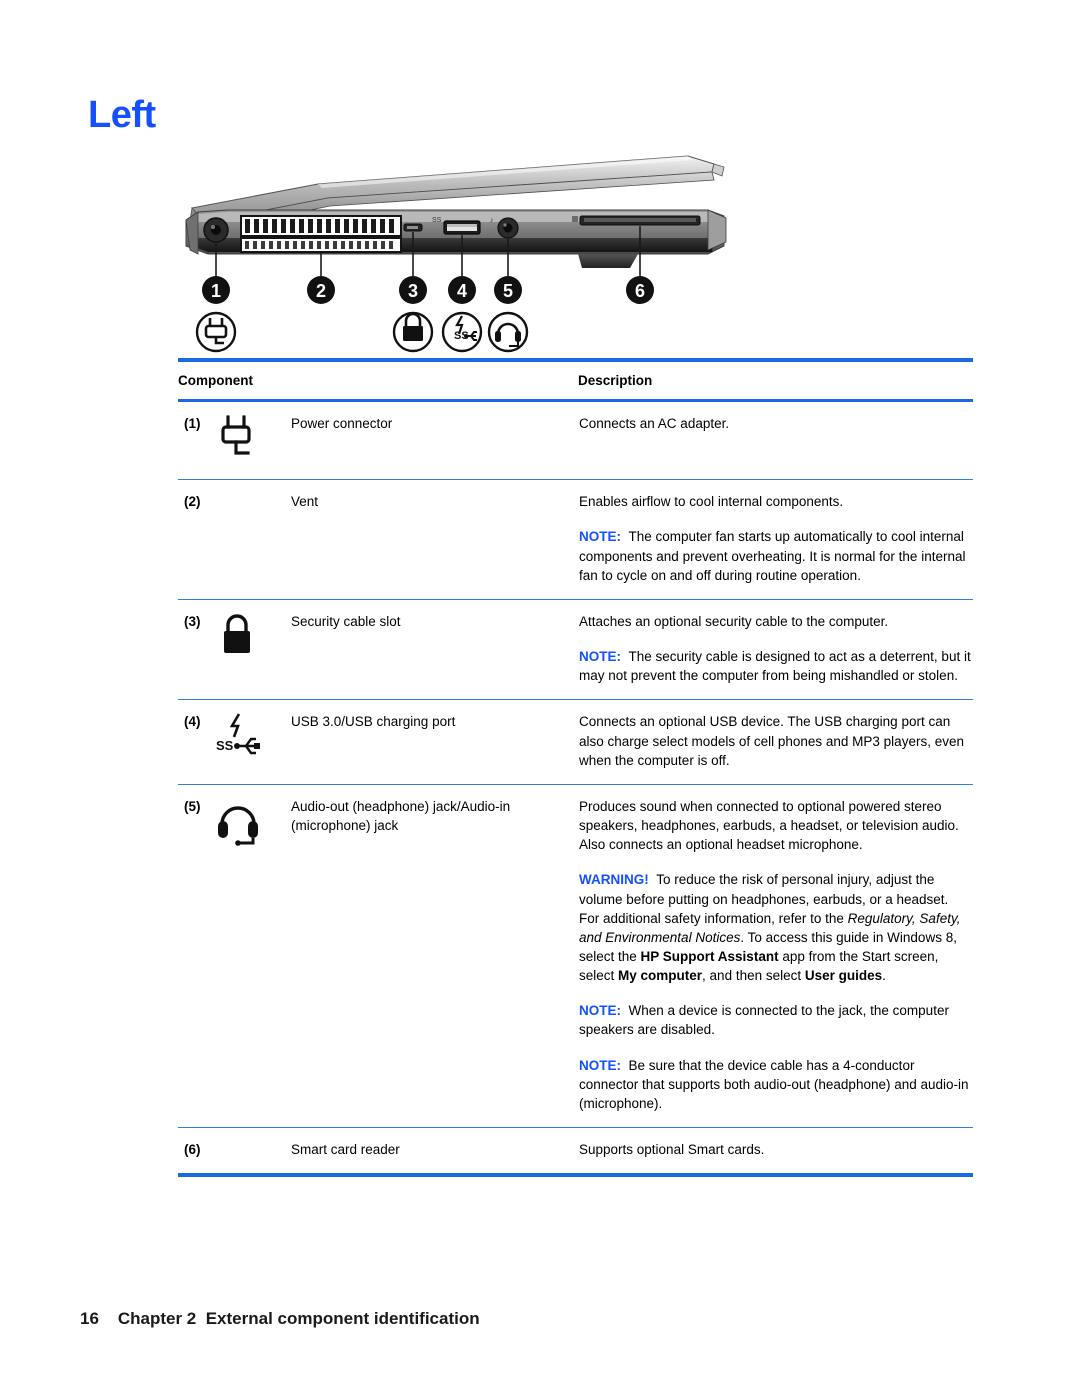 The image size is (1080, 1397). Describe the element at coordinates (196, 956) in the screenshot. I see `row-number: (5)` at that location.